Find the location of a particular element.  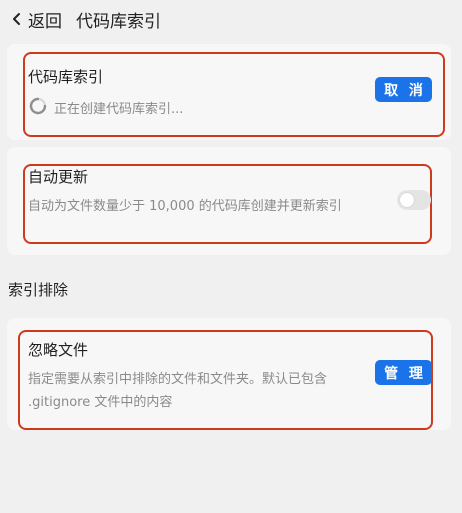

page-header: 返回 代码库索引 is located at coordinates (84, 19).